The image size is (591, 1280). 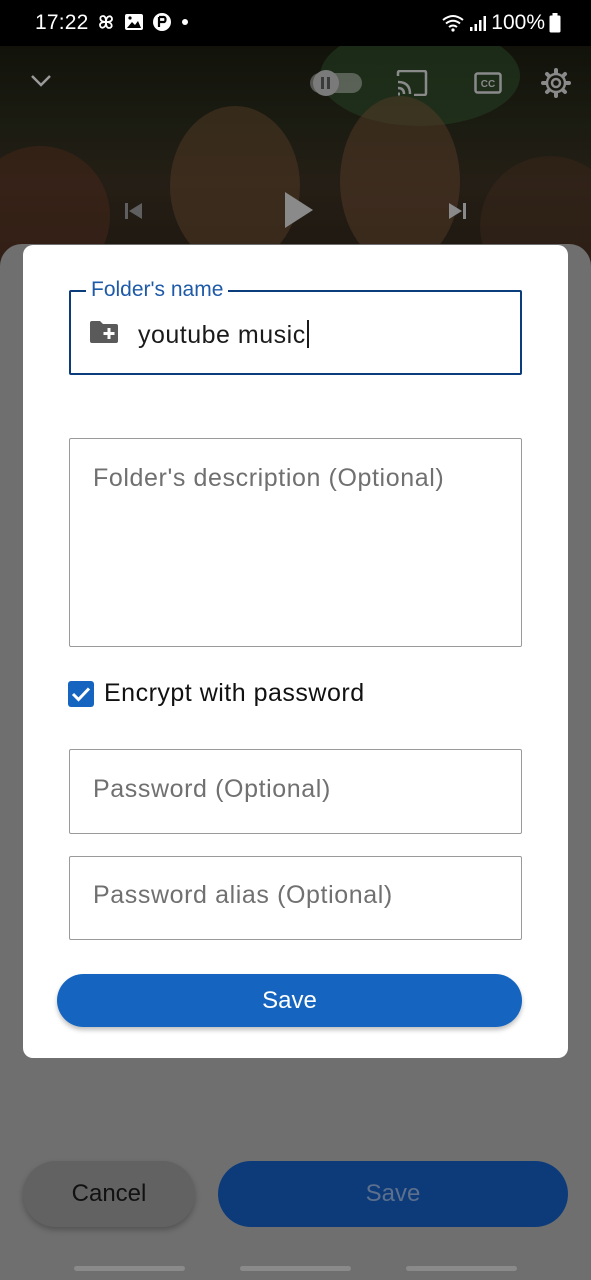 I want to click on svg-text: CC, so click(x=488, y=84).